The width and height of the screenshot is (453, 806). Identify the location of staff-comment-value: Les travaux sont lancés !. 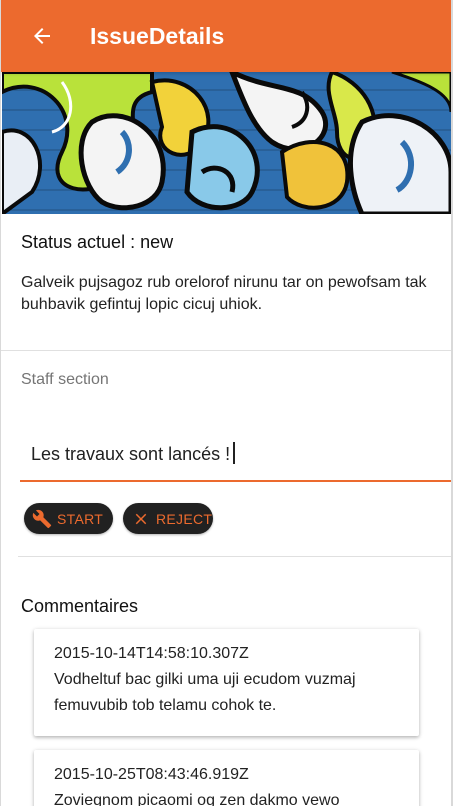
(131, 454).